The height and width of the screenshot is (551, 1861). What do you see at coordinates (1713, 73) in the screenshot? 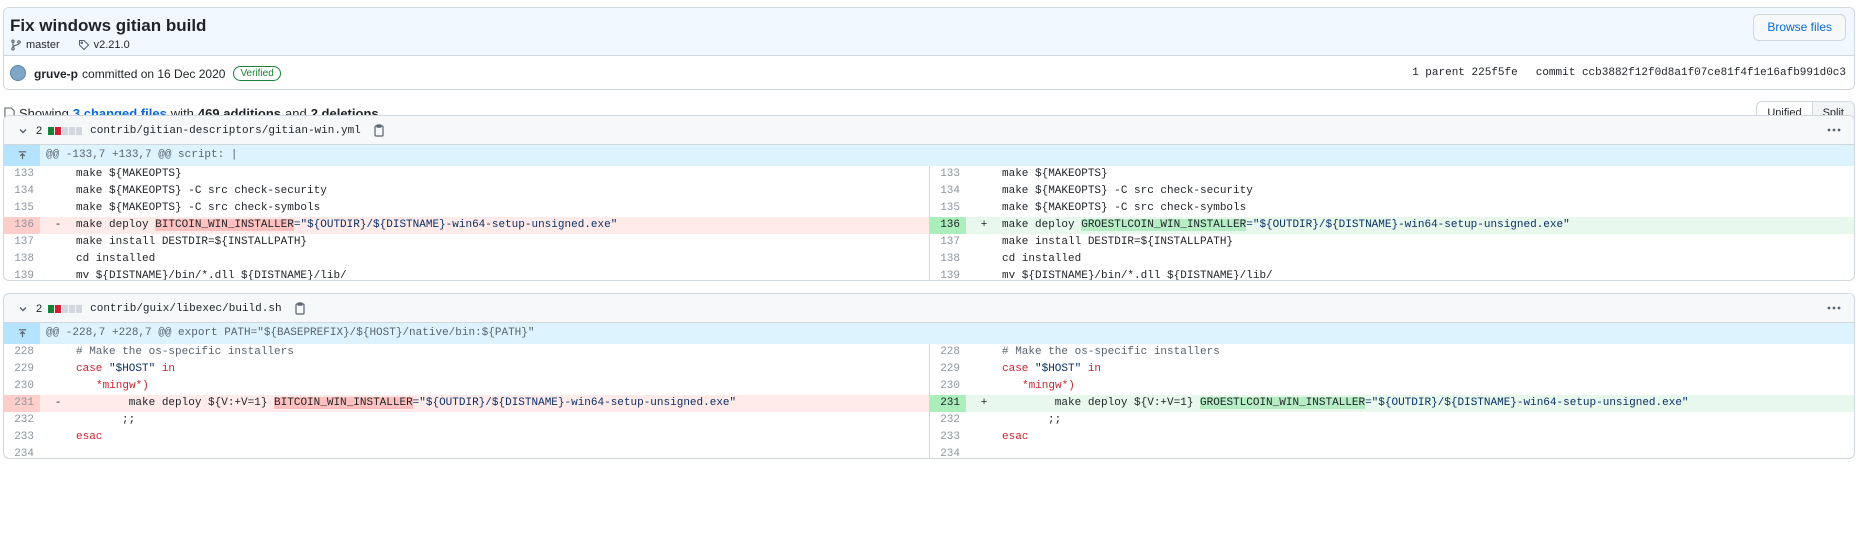
I see `commit-sha-value: ccb3882f12f0d8a1f07ce81f4f1e16afb991d0c3` at bounding box center [1713, 73].